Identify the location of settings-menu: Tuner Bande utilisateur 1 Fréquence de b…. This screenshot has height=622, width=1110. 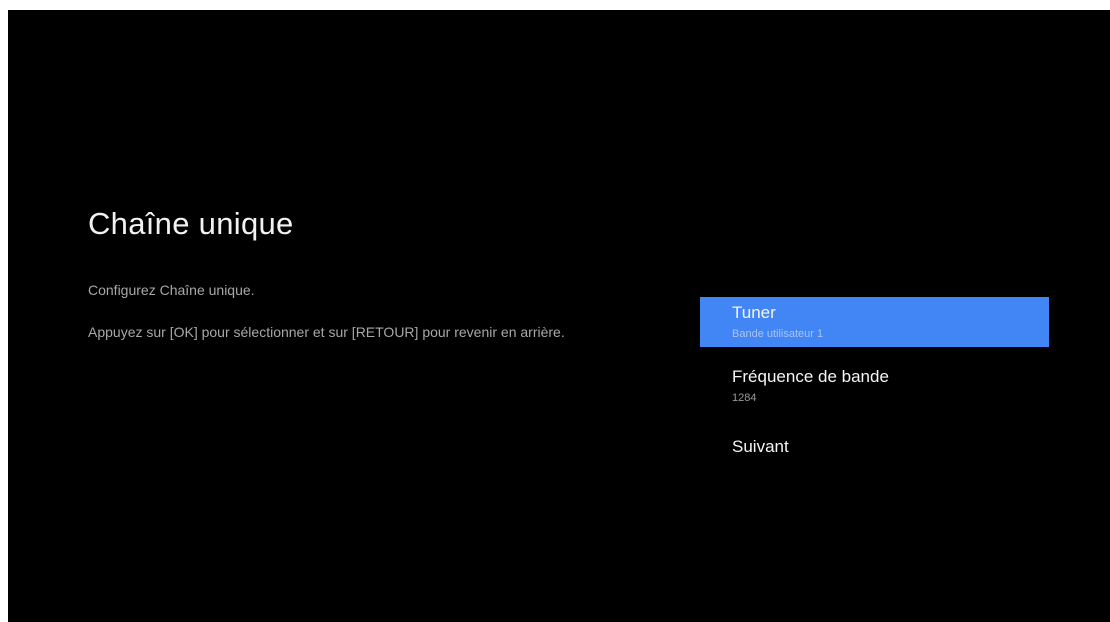
(874, 393).